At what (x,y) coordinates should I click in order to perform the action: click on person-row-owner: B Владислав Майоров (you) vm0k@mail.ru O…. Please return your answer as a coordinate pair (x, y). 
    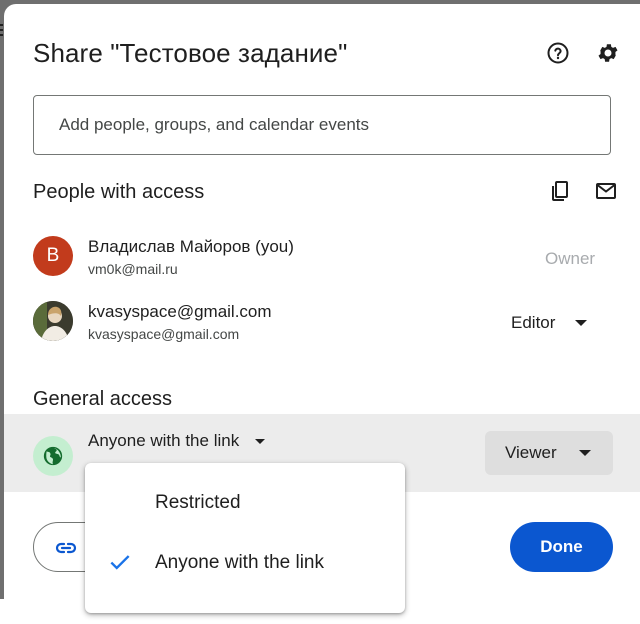
    Looking at the image, I should click on (322, 256).